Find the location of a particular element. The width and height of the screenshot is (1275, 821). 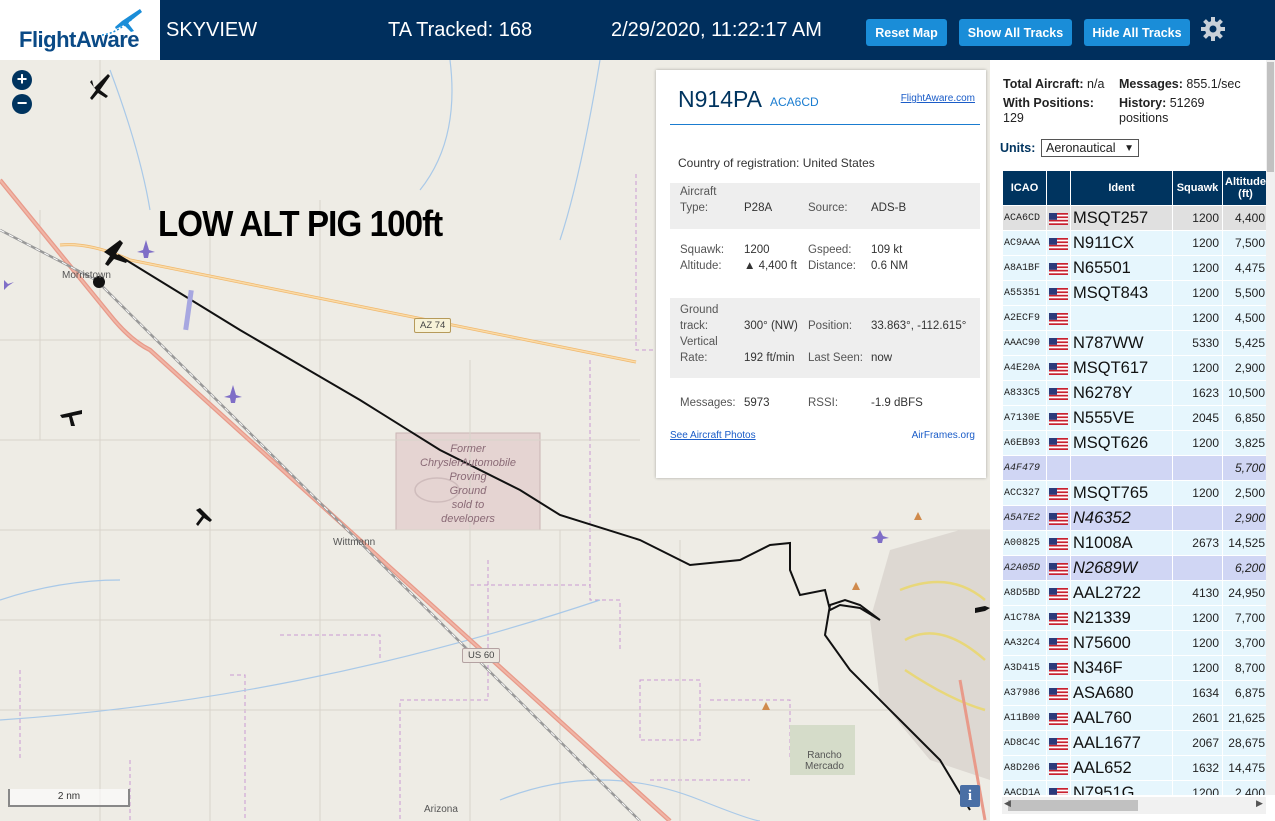

table-row: A8D5BD AAL2722 4130 24,950 is located at coordinates (1134, 593).